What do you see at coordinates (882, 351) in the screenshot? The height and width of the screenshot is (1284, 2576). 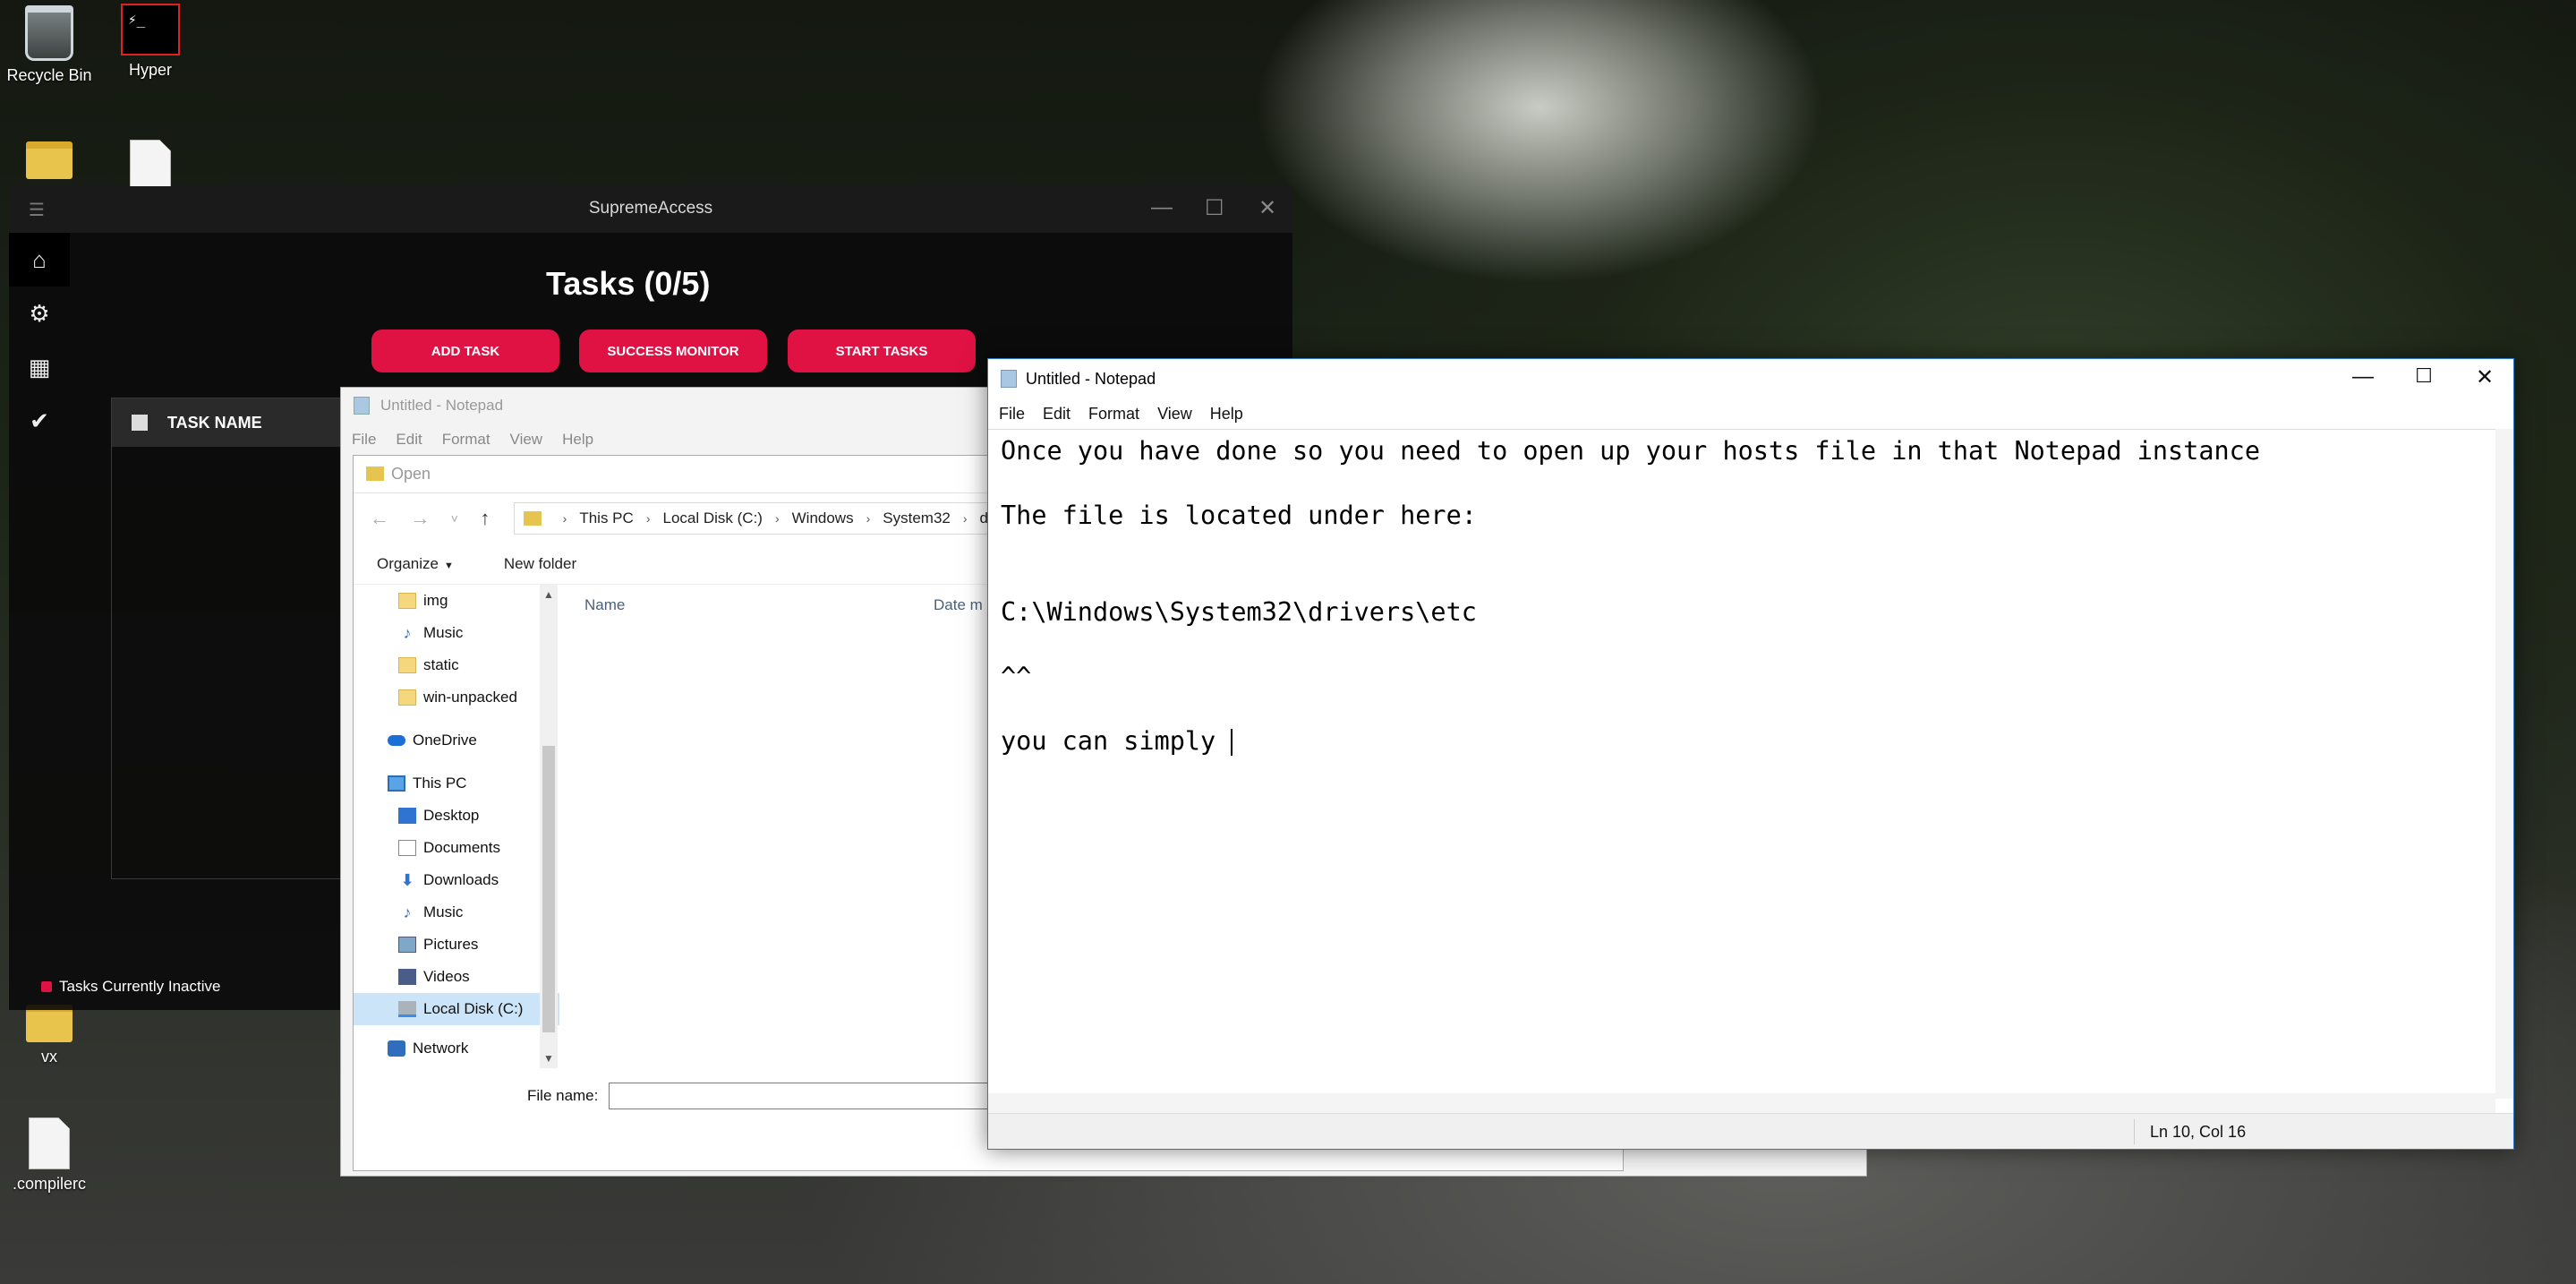 I see `start-tasks-button: START TASKS` at bounding box center [882, 351].